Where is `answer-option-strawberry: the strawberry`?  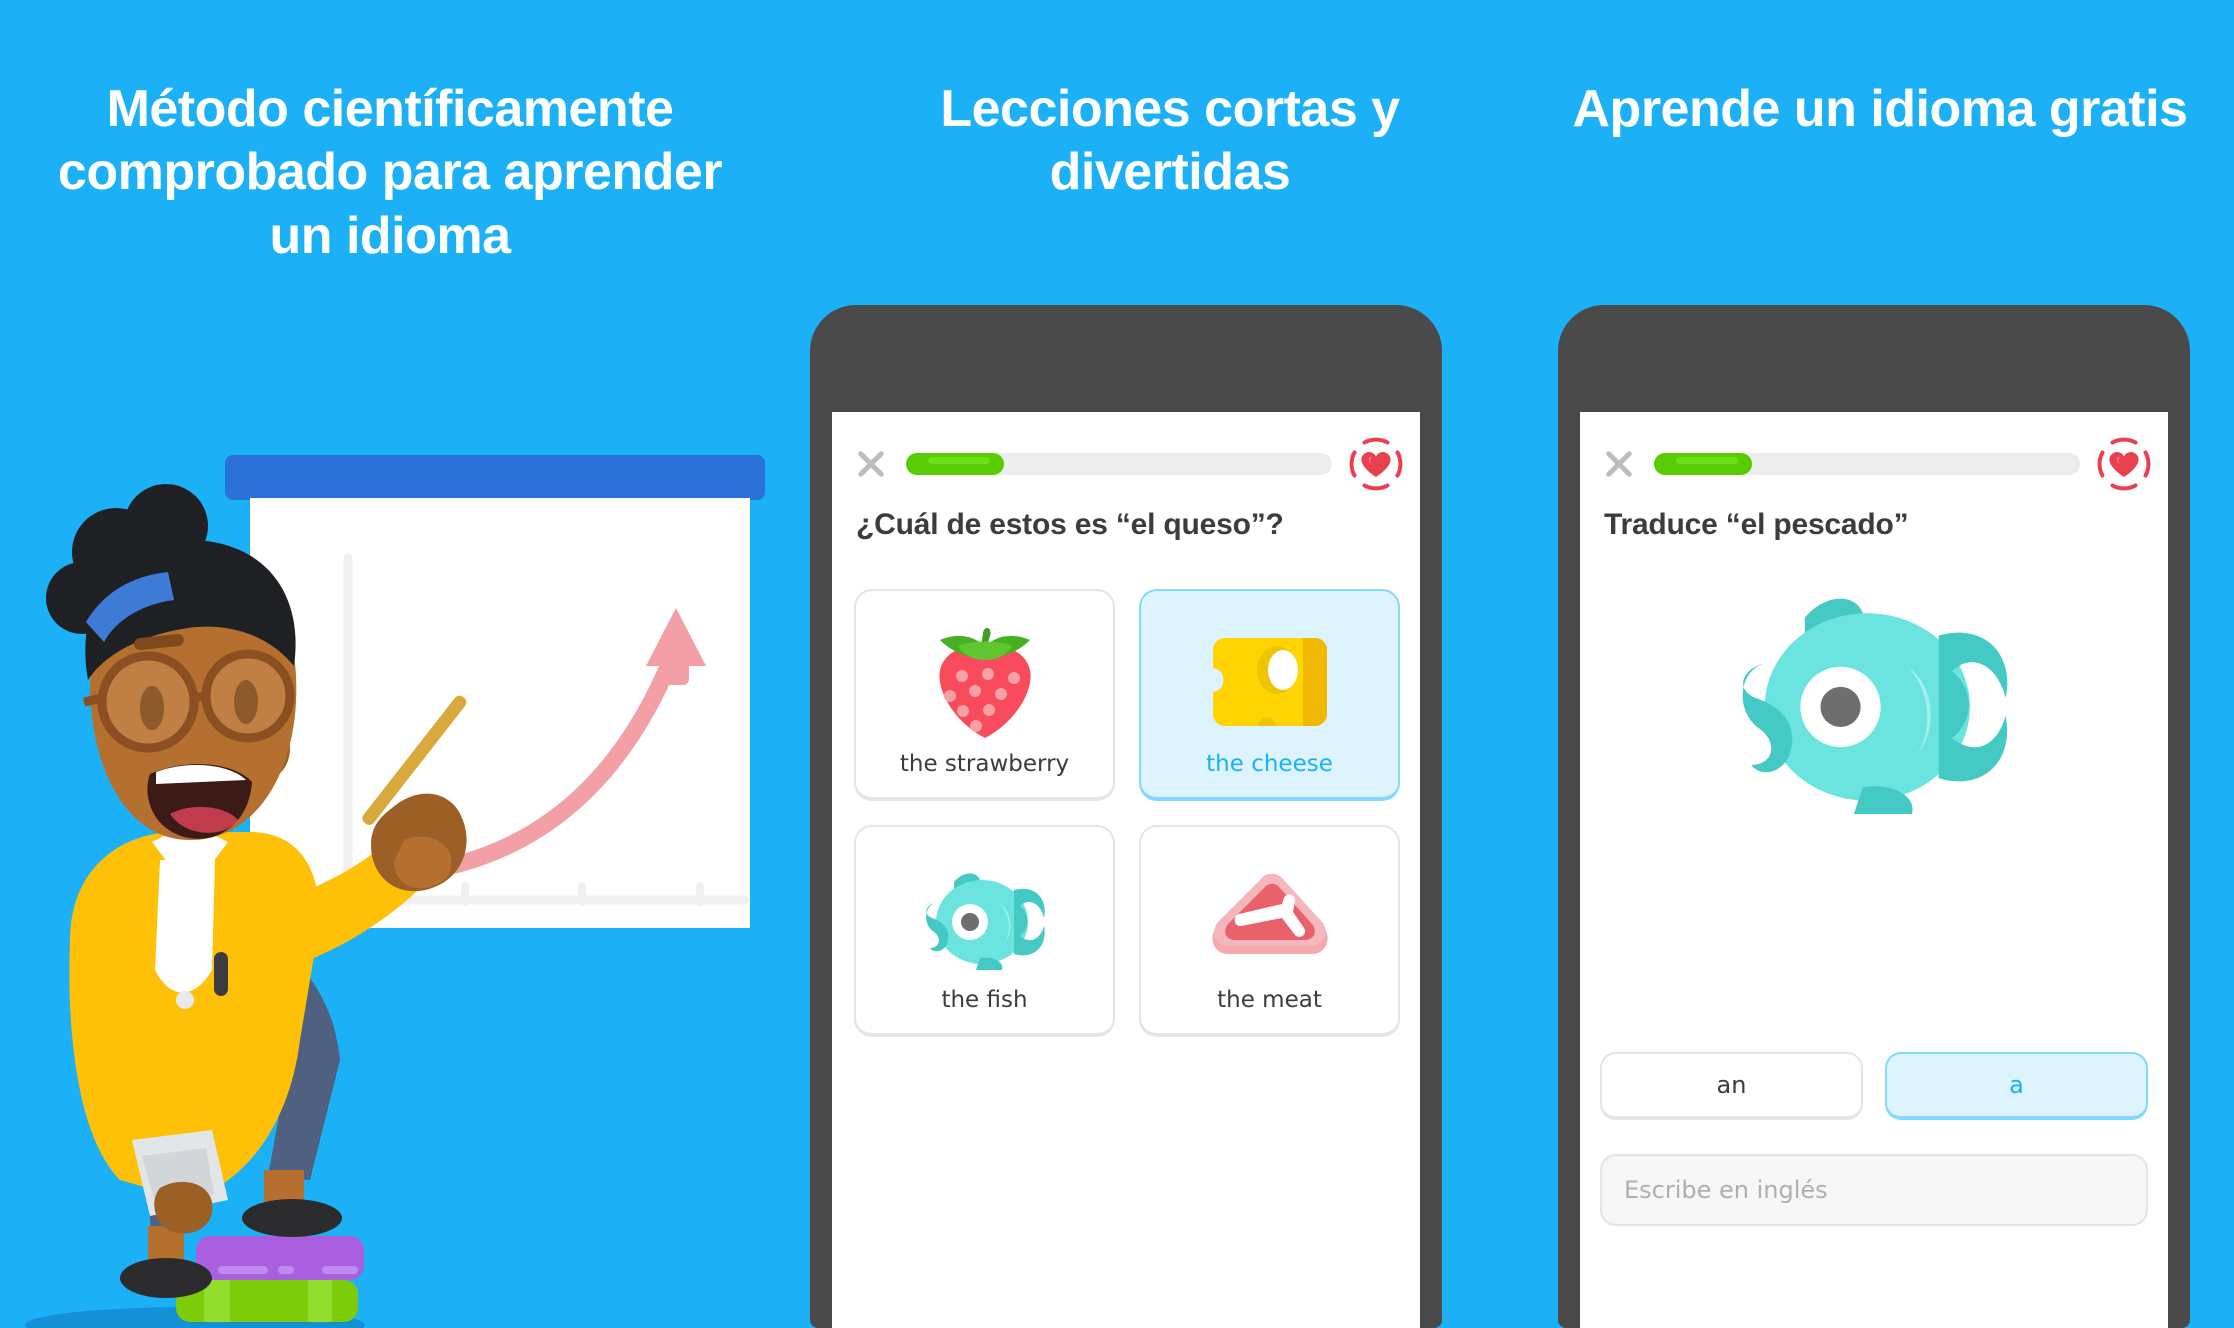
answer-option-strawberry: the strawberry is located at coordinates (984, 695).